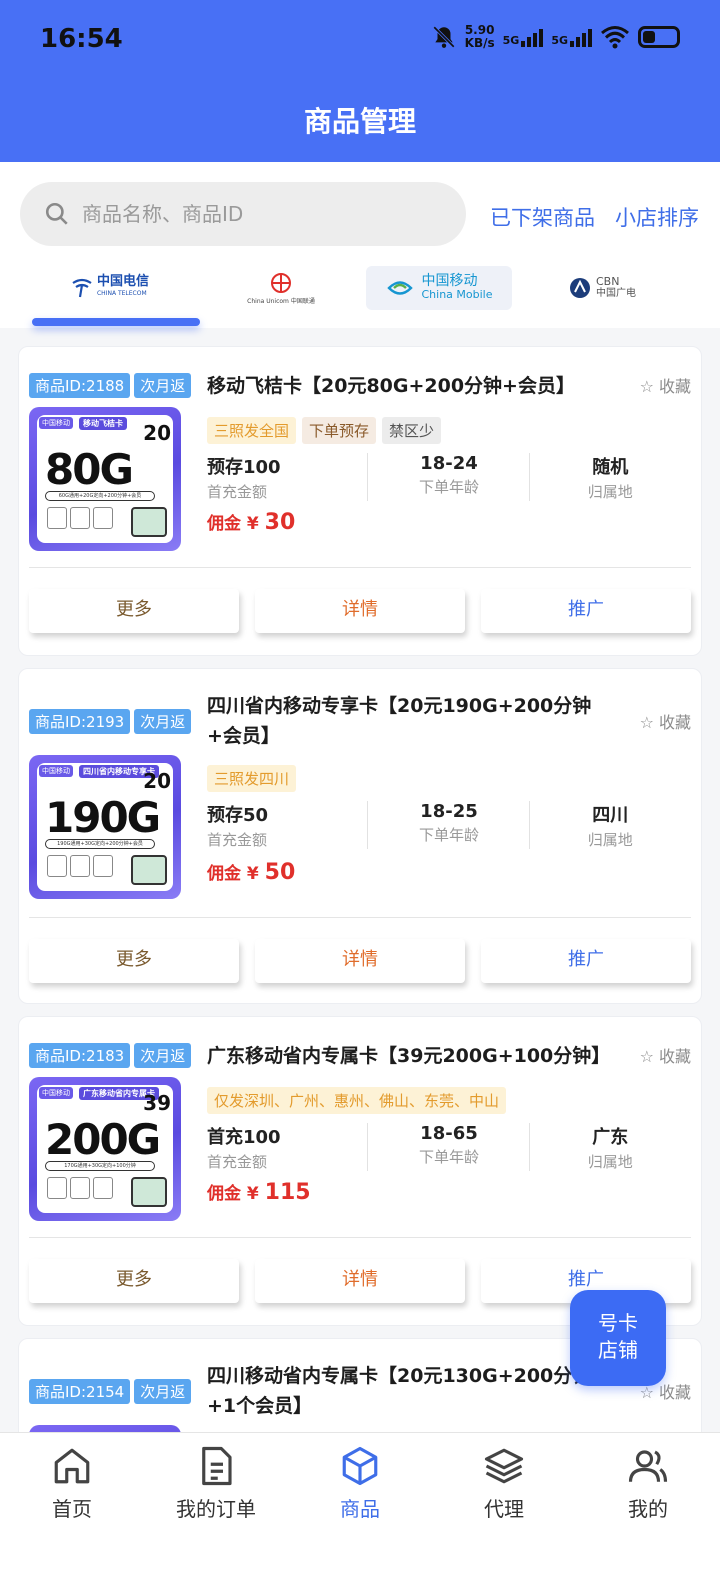 The height and width of the screenshot is (1584, 720). What do you see at coordinates (439, 288) in the screenshot?
I see `carrier-tab-mobile: 中国移动 China Mobile` at bounding box center [439, 288].